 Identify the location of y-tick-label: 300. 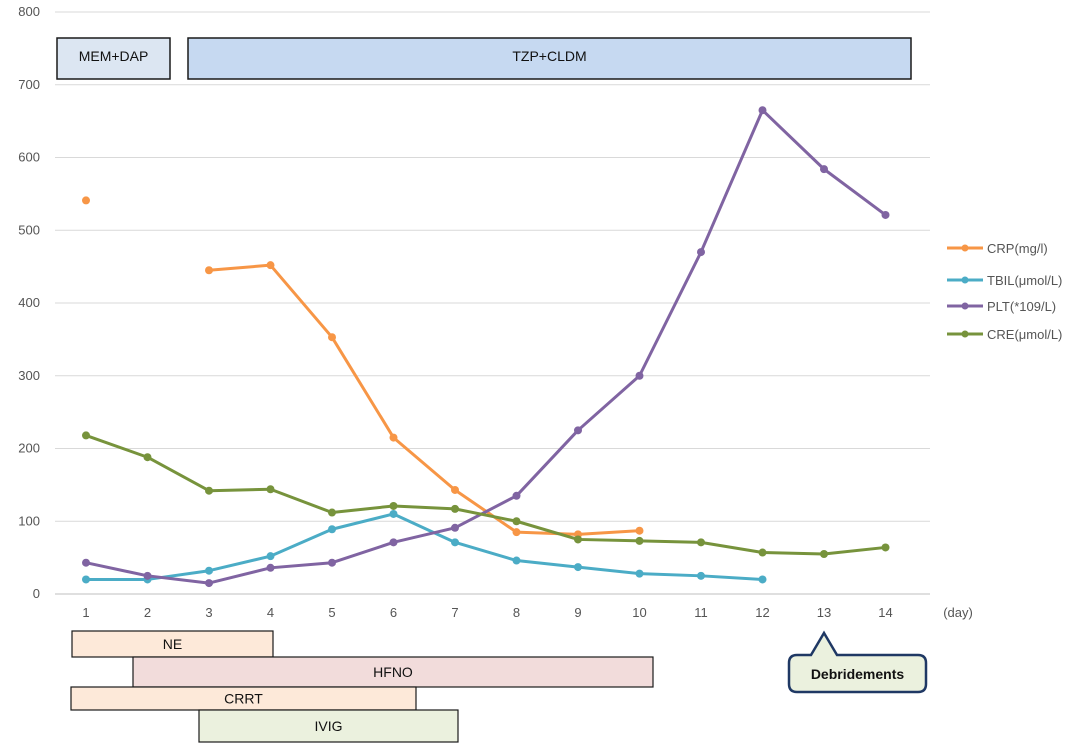
(29, 375).